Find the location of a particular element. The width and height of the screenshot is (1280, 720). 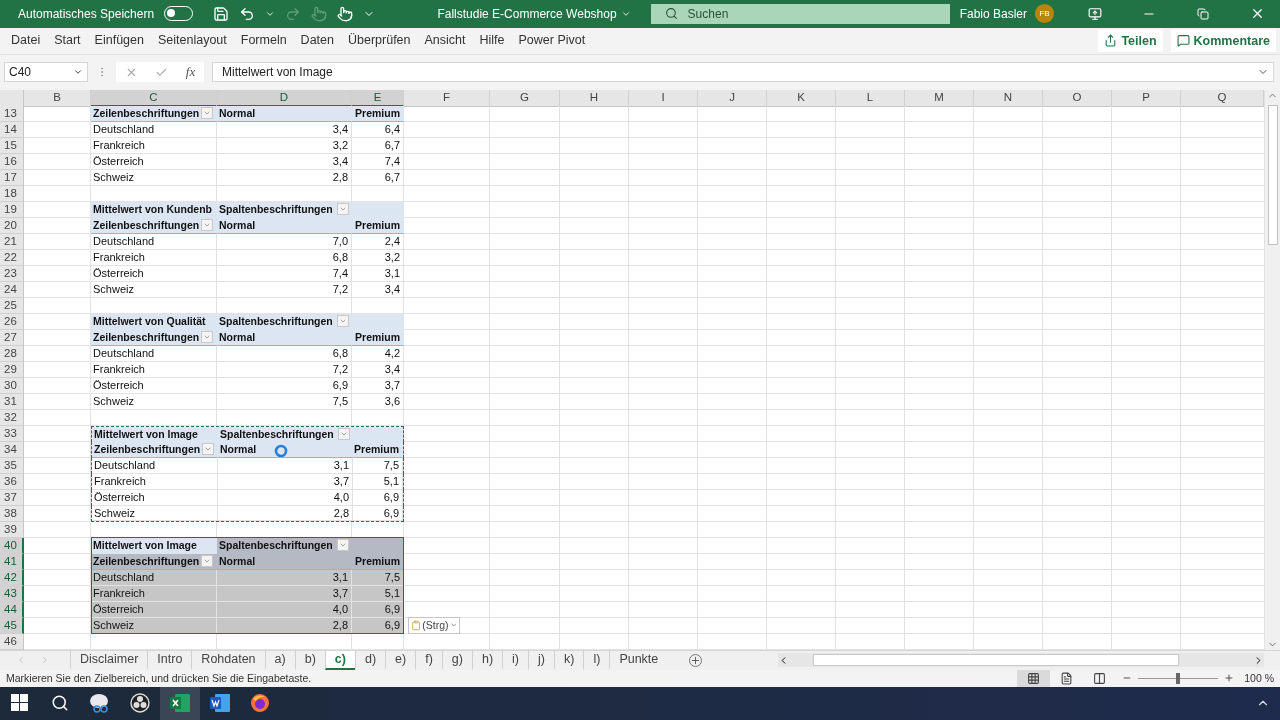

name-box: C40 is located at coordinates (46, 72).